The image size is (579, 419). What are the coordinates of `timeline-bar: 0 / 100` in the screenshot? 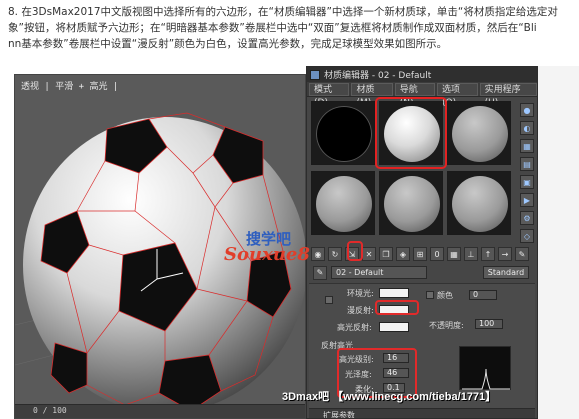 It's located at (160, 411).